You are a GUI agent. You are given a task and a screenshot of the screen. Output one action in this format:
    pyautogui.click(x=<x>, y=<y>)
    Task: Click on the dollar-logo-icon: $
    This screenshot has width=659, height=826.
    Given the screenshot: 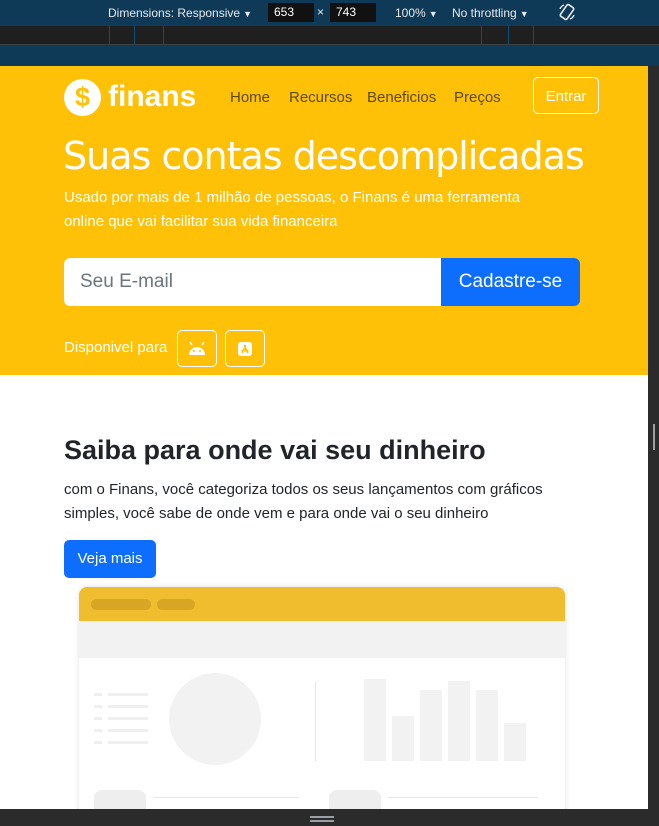 What is the action you would take?
    pyautogui.click(x=82, y=97)
    